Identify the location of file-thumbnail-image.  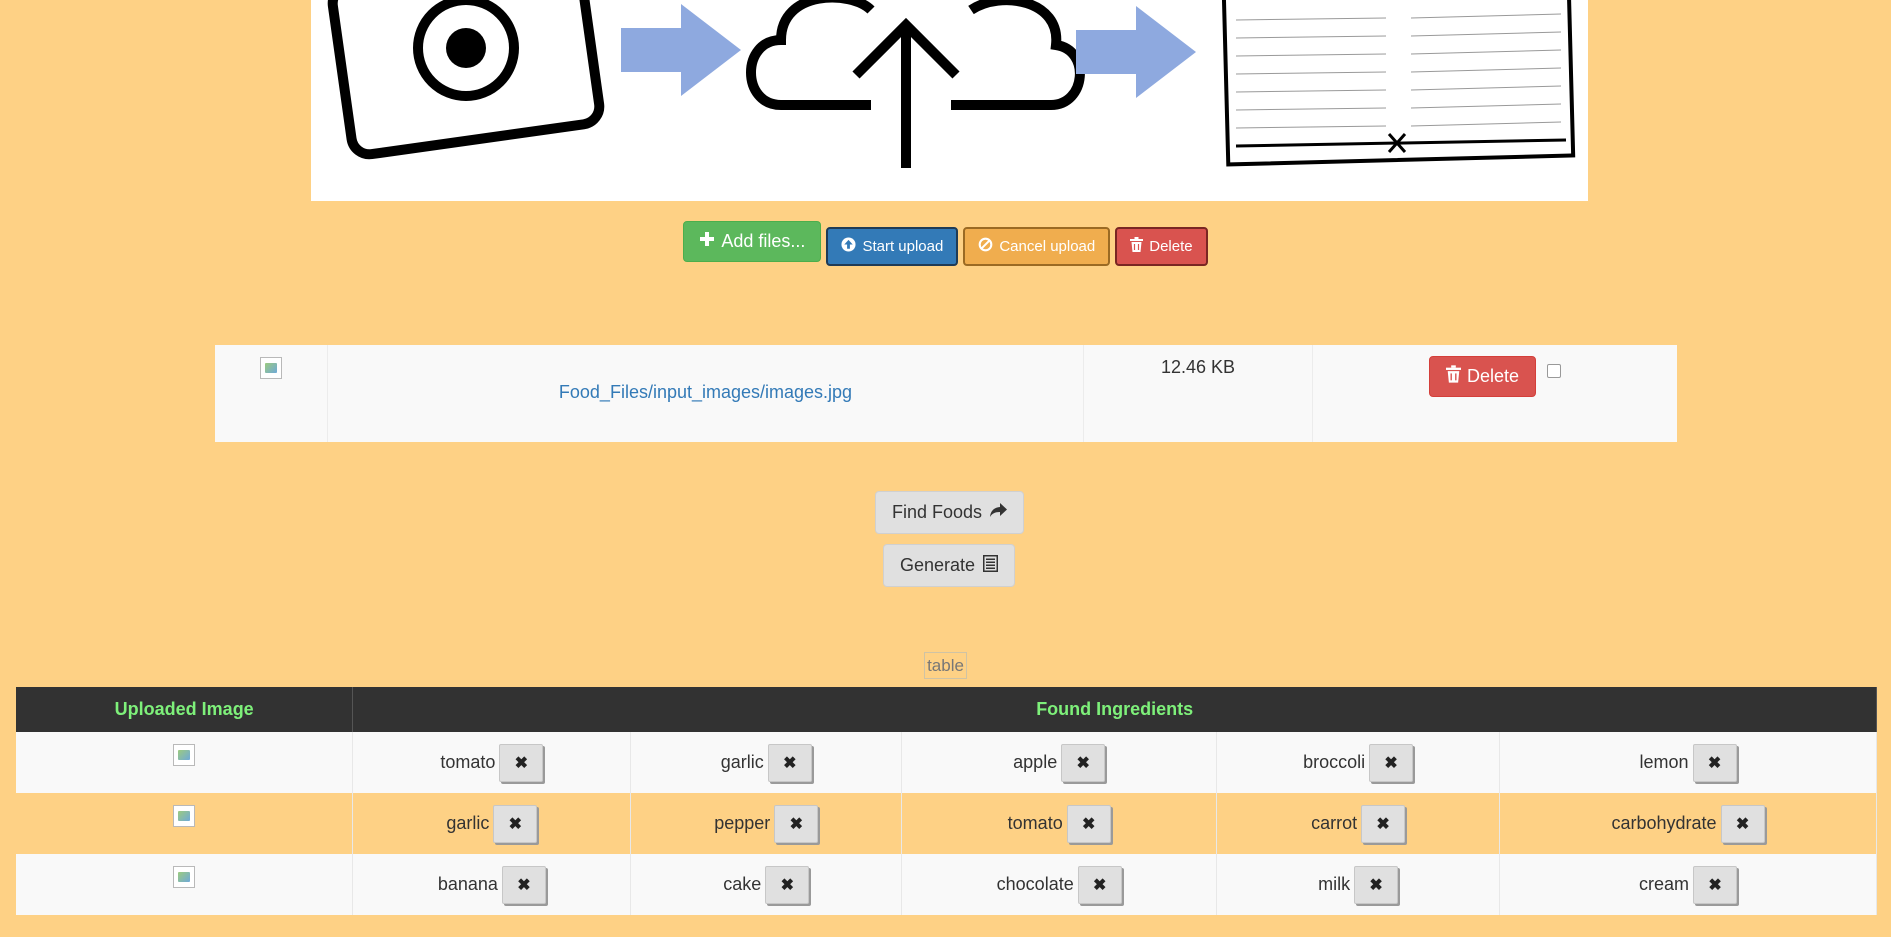
(271, 368).